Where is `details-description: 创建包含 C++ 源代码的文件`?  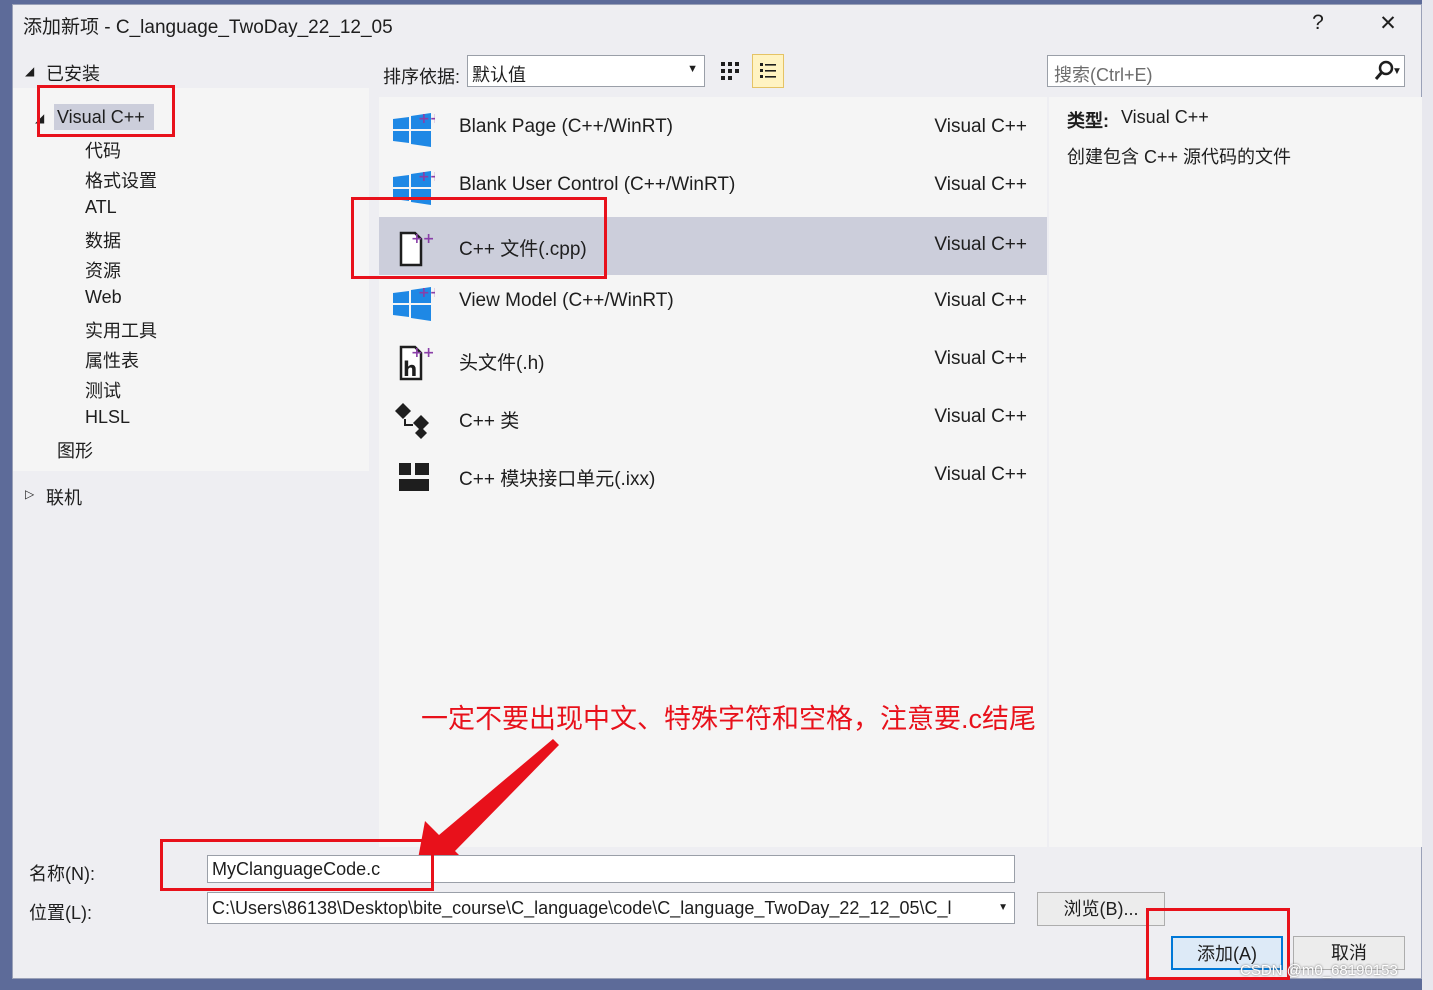
details-description: 创建包含 C++ 源代码的文件 is located at coordinates (1179, 157).